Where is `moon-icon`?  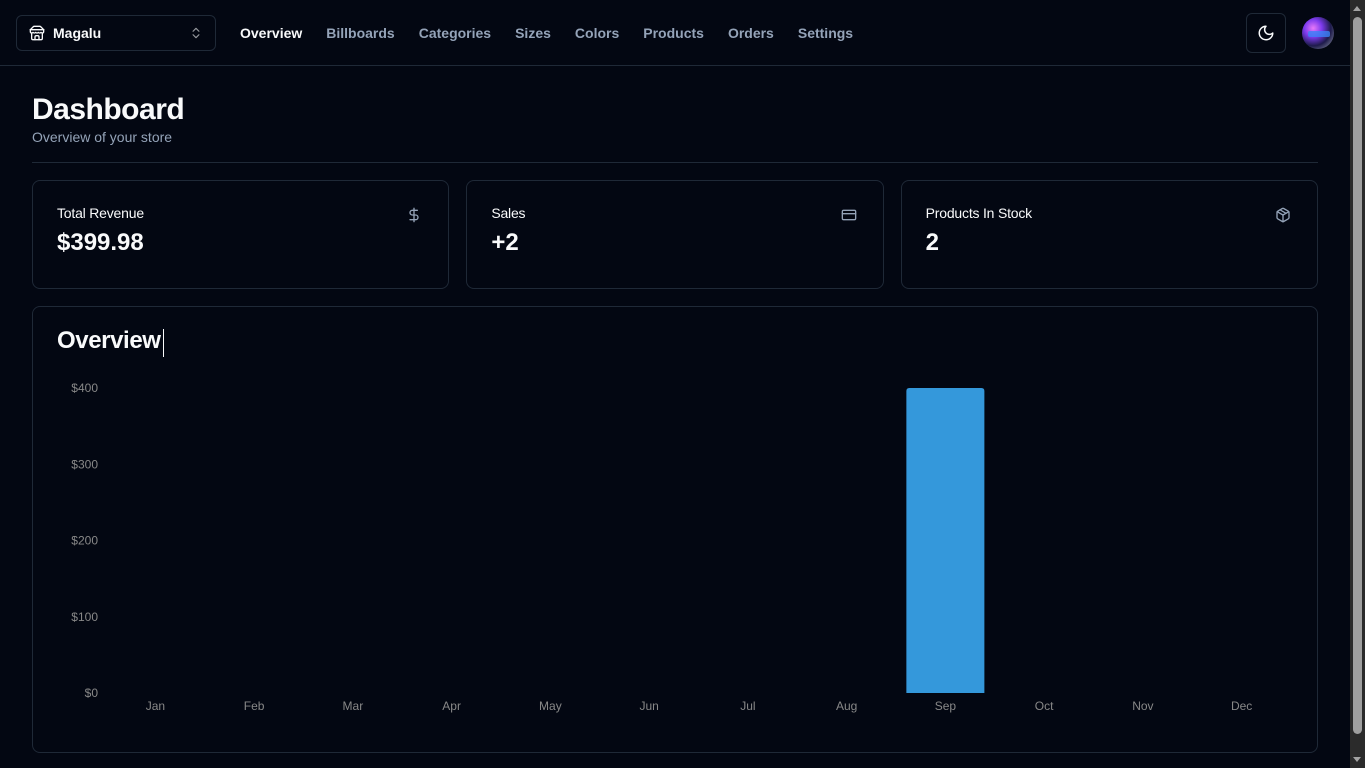 moon-icon is located at coordinates (1266, 33).